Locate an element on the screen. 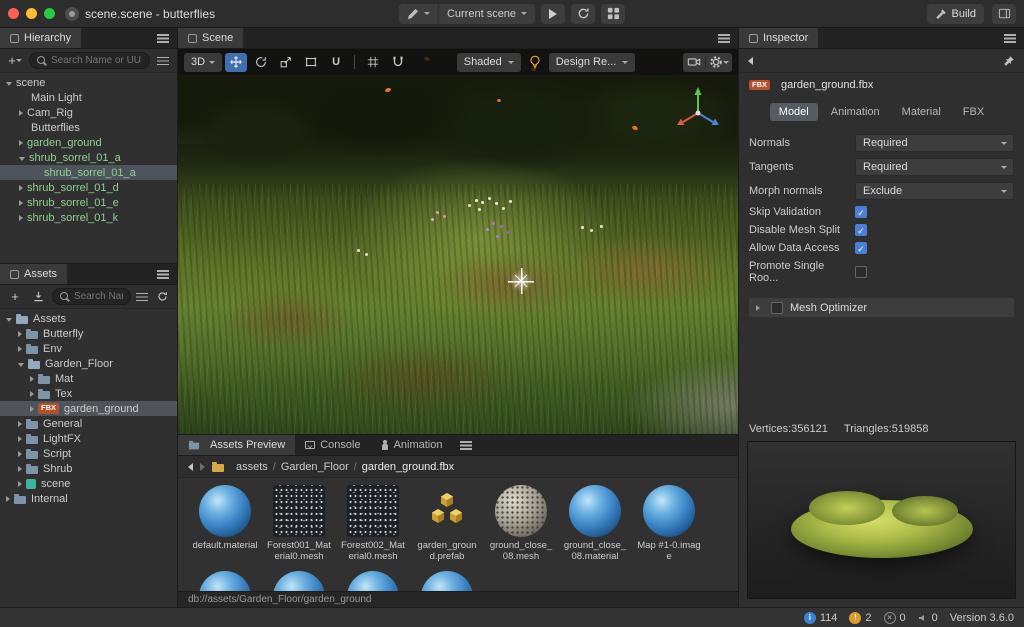  import-asset-button is located at coordinates (38, 296).